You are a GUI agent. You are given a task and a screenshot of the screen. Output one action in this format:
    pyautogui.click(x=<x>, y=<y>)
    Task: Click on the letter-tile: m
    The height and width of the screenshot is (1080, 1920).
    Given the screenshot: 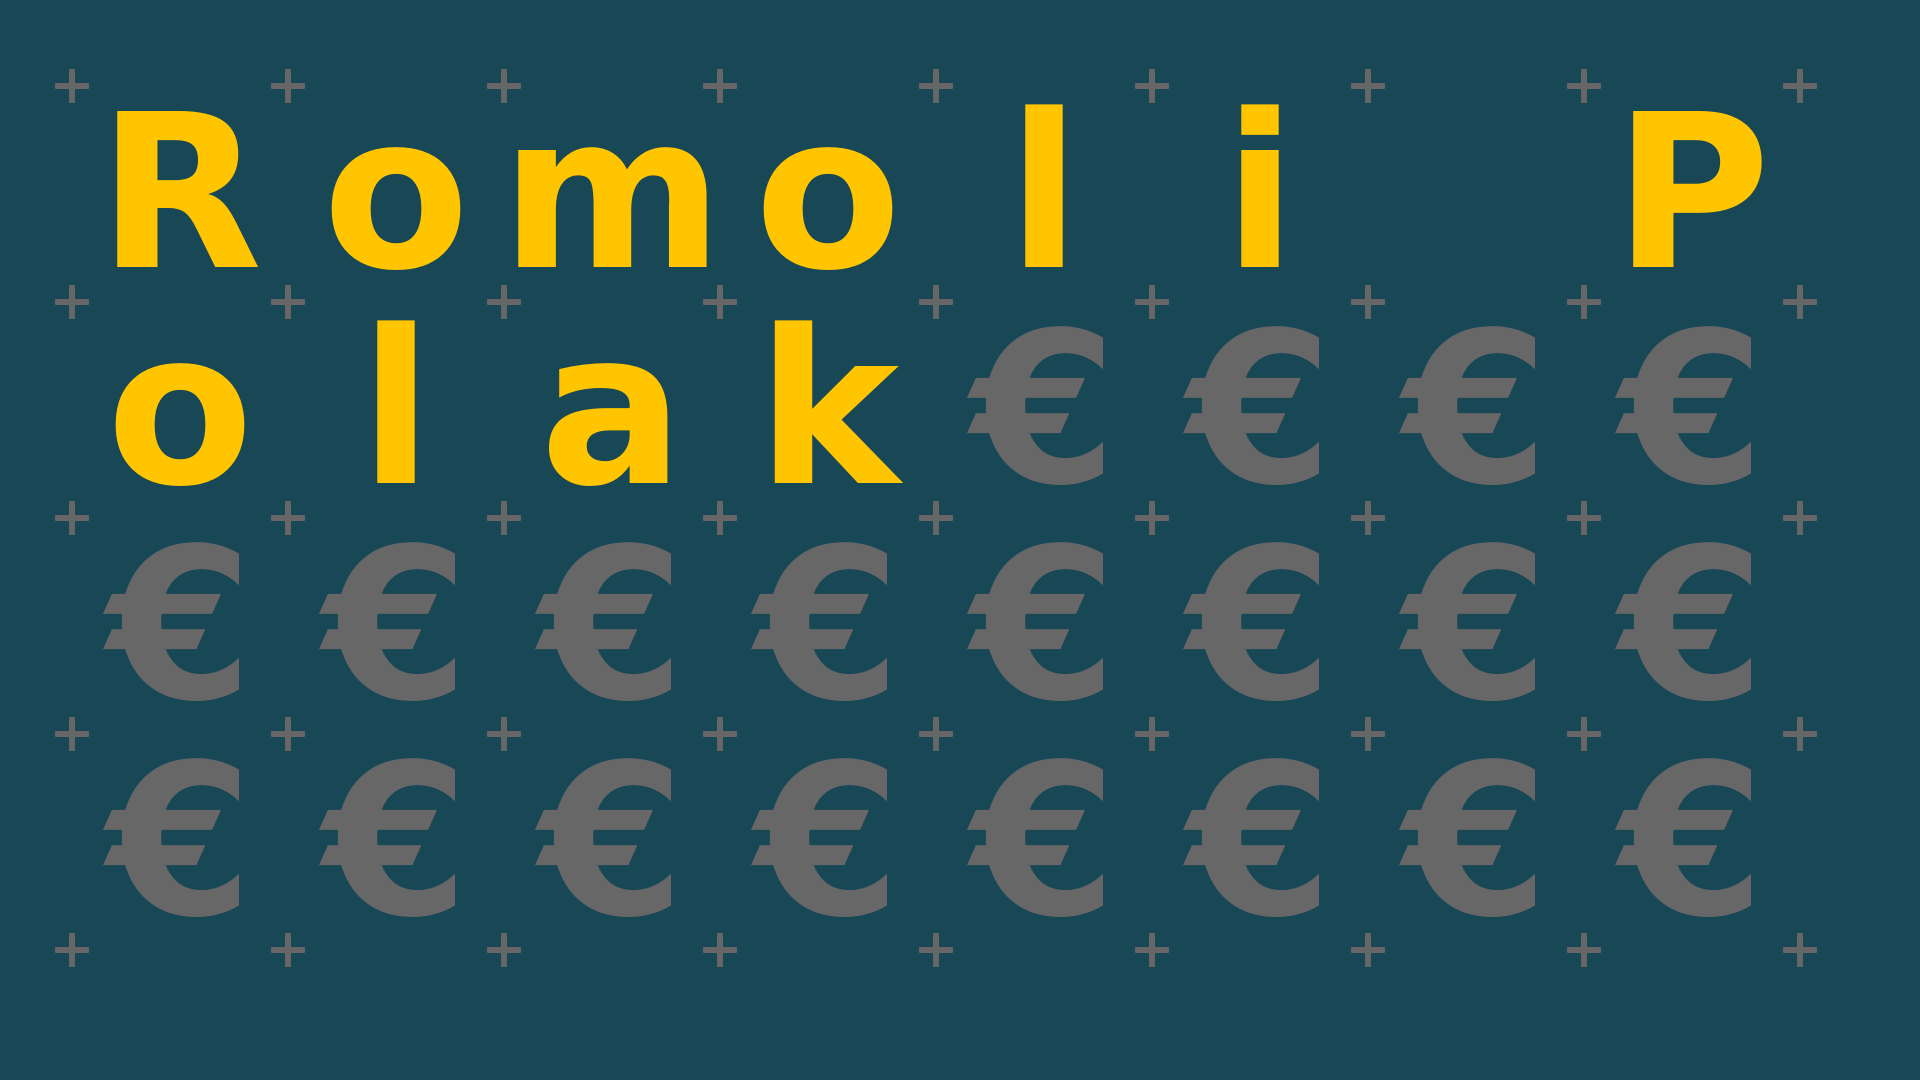 What is the action you would take?
    pyautogui.click(x=612, y=193)
    